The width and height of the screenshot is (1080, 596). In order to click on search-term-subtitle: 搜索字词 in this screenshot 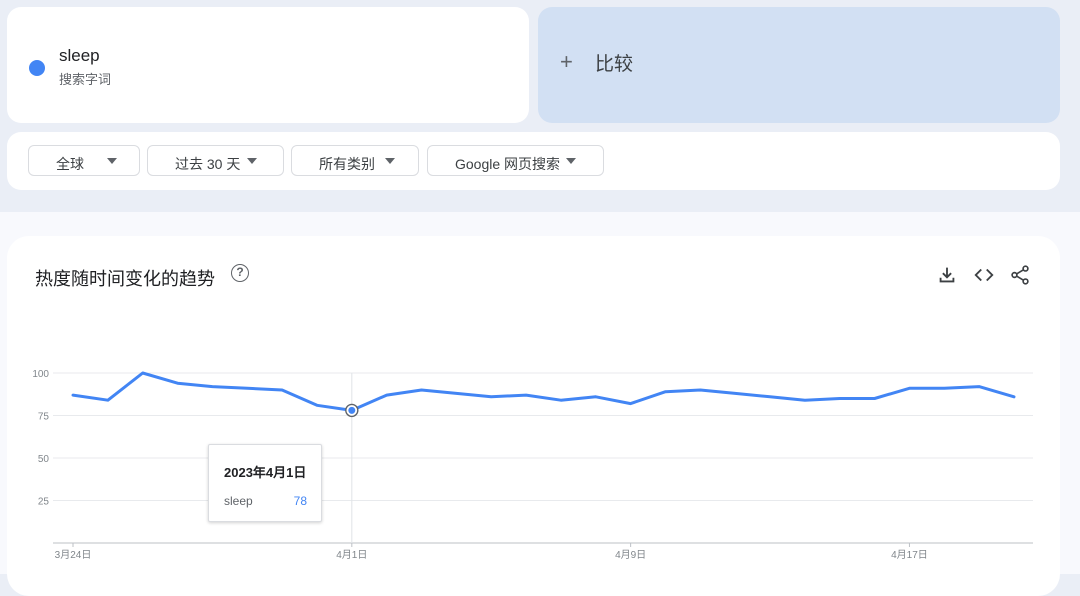, I will do `click(85, 79)`.